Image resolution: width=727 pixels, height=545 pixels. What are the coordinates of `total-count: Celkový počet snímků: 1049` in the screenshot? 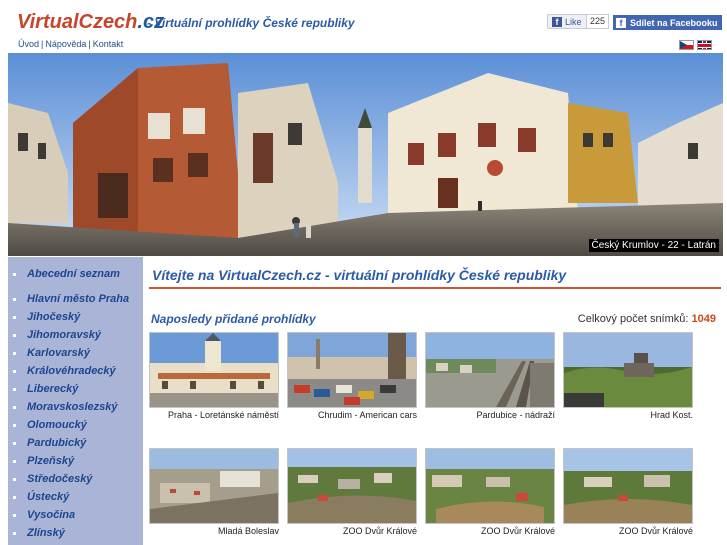 It's located at (647, 319).